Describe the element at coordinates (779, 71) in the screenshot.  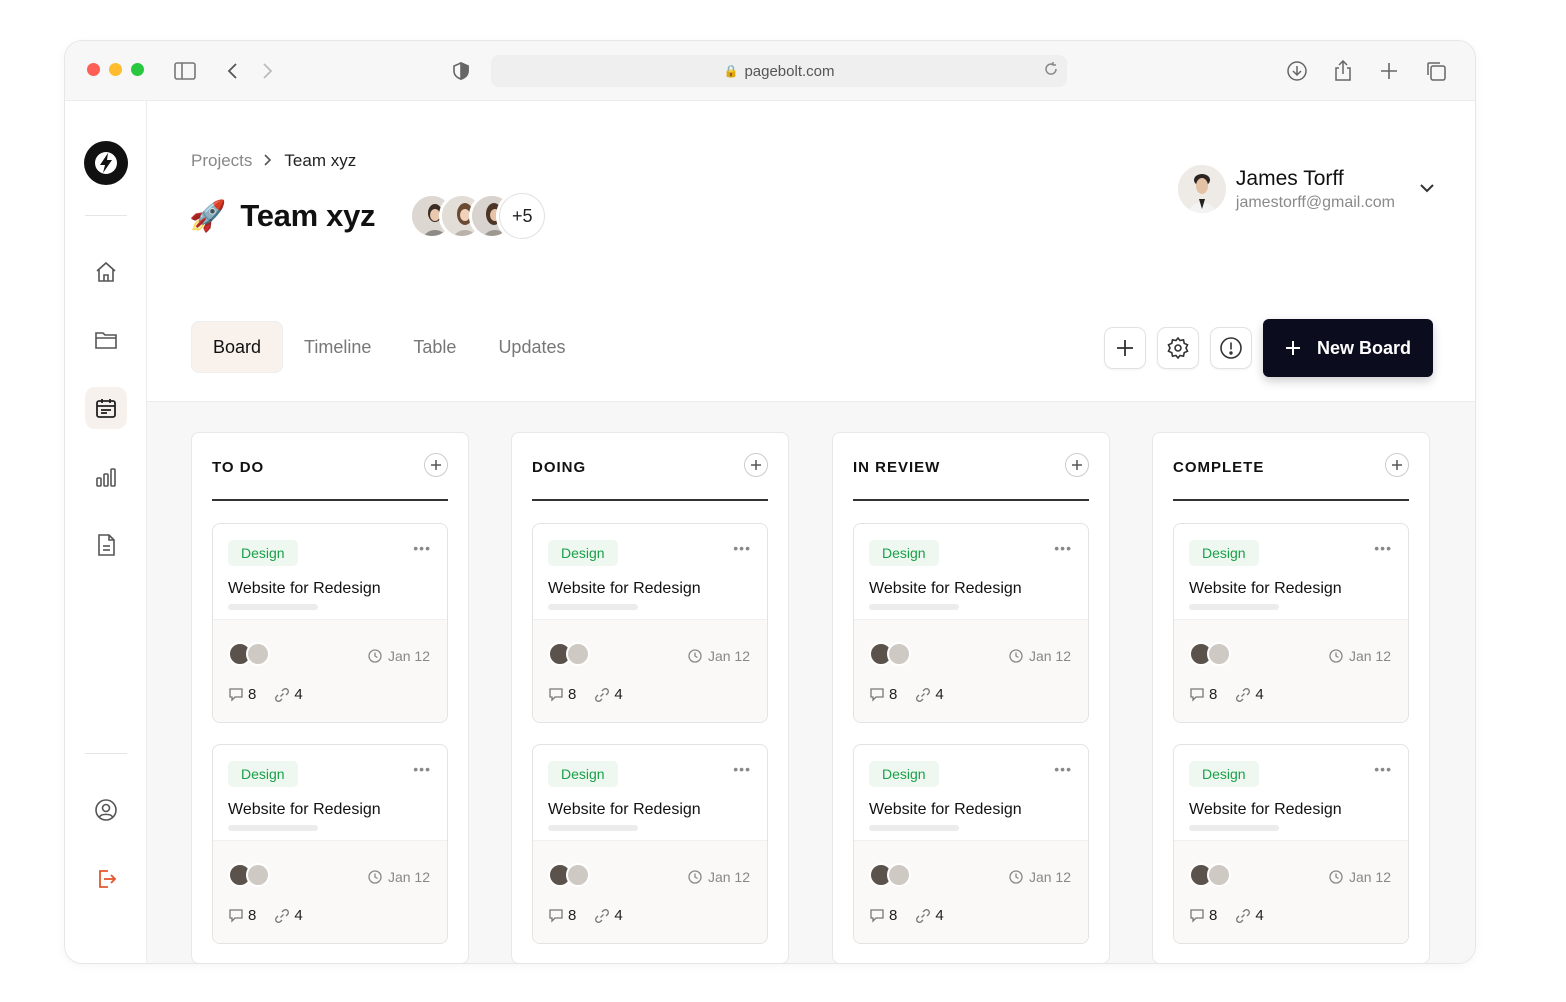
I see `address-bar: 🔒 pagebolt.com` at that location.